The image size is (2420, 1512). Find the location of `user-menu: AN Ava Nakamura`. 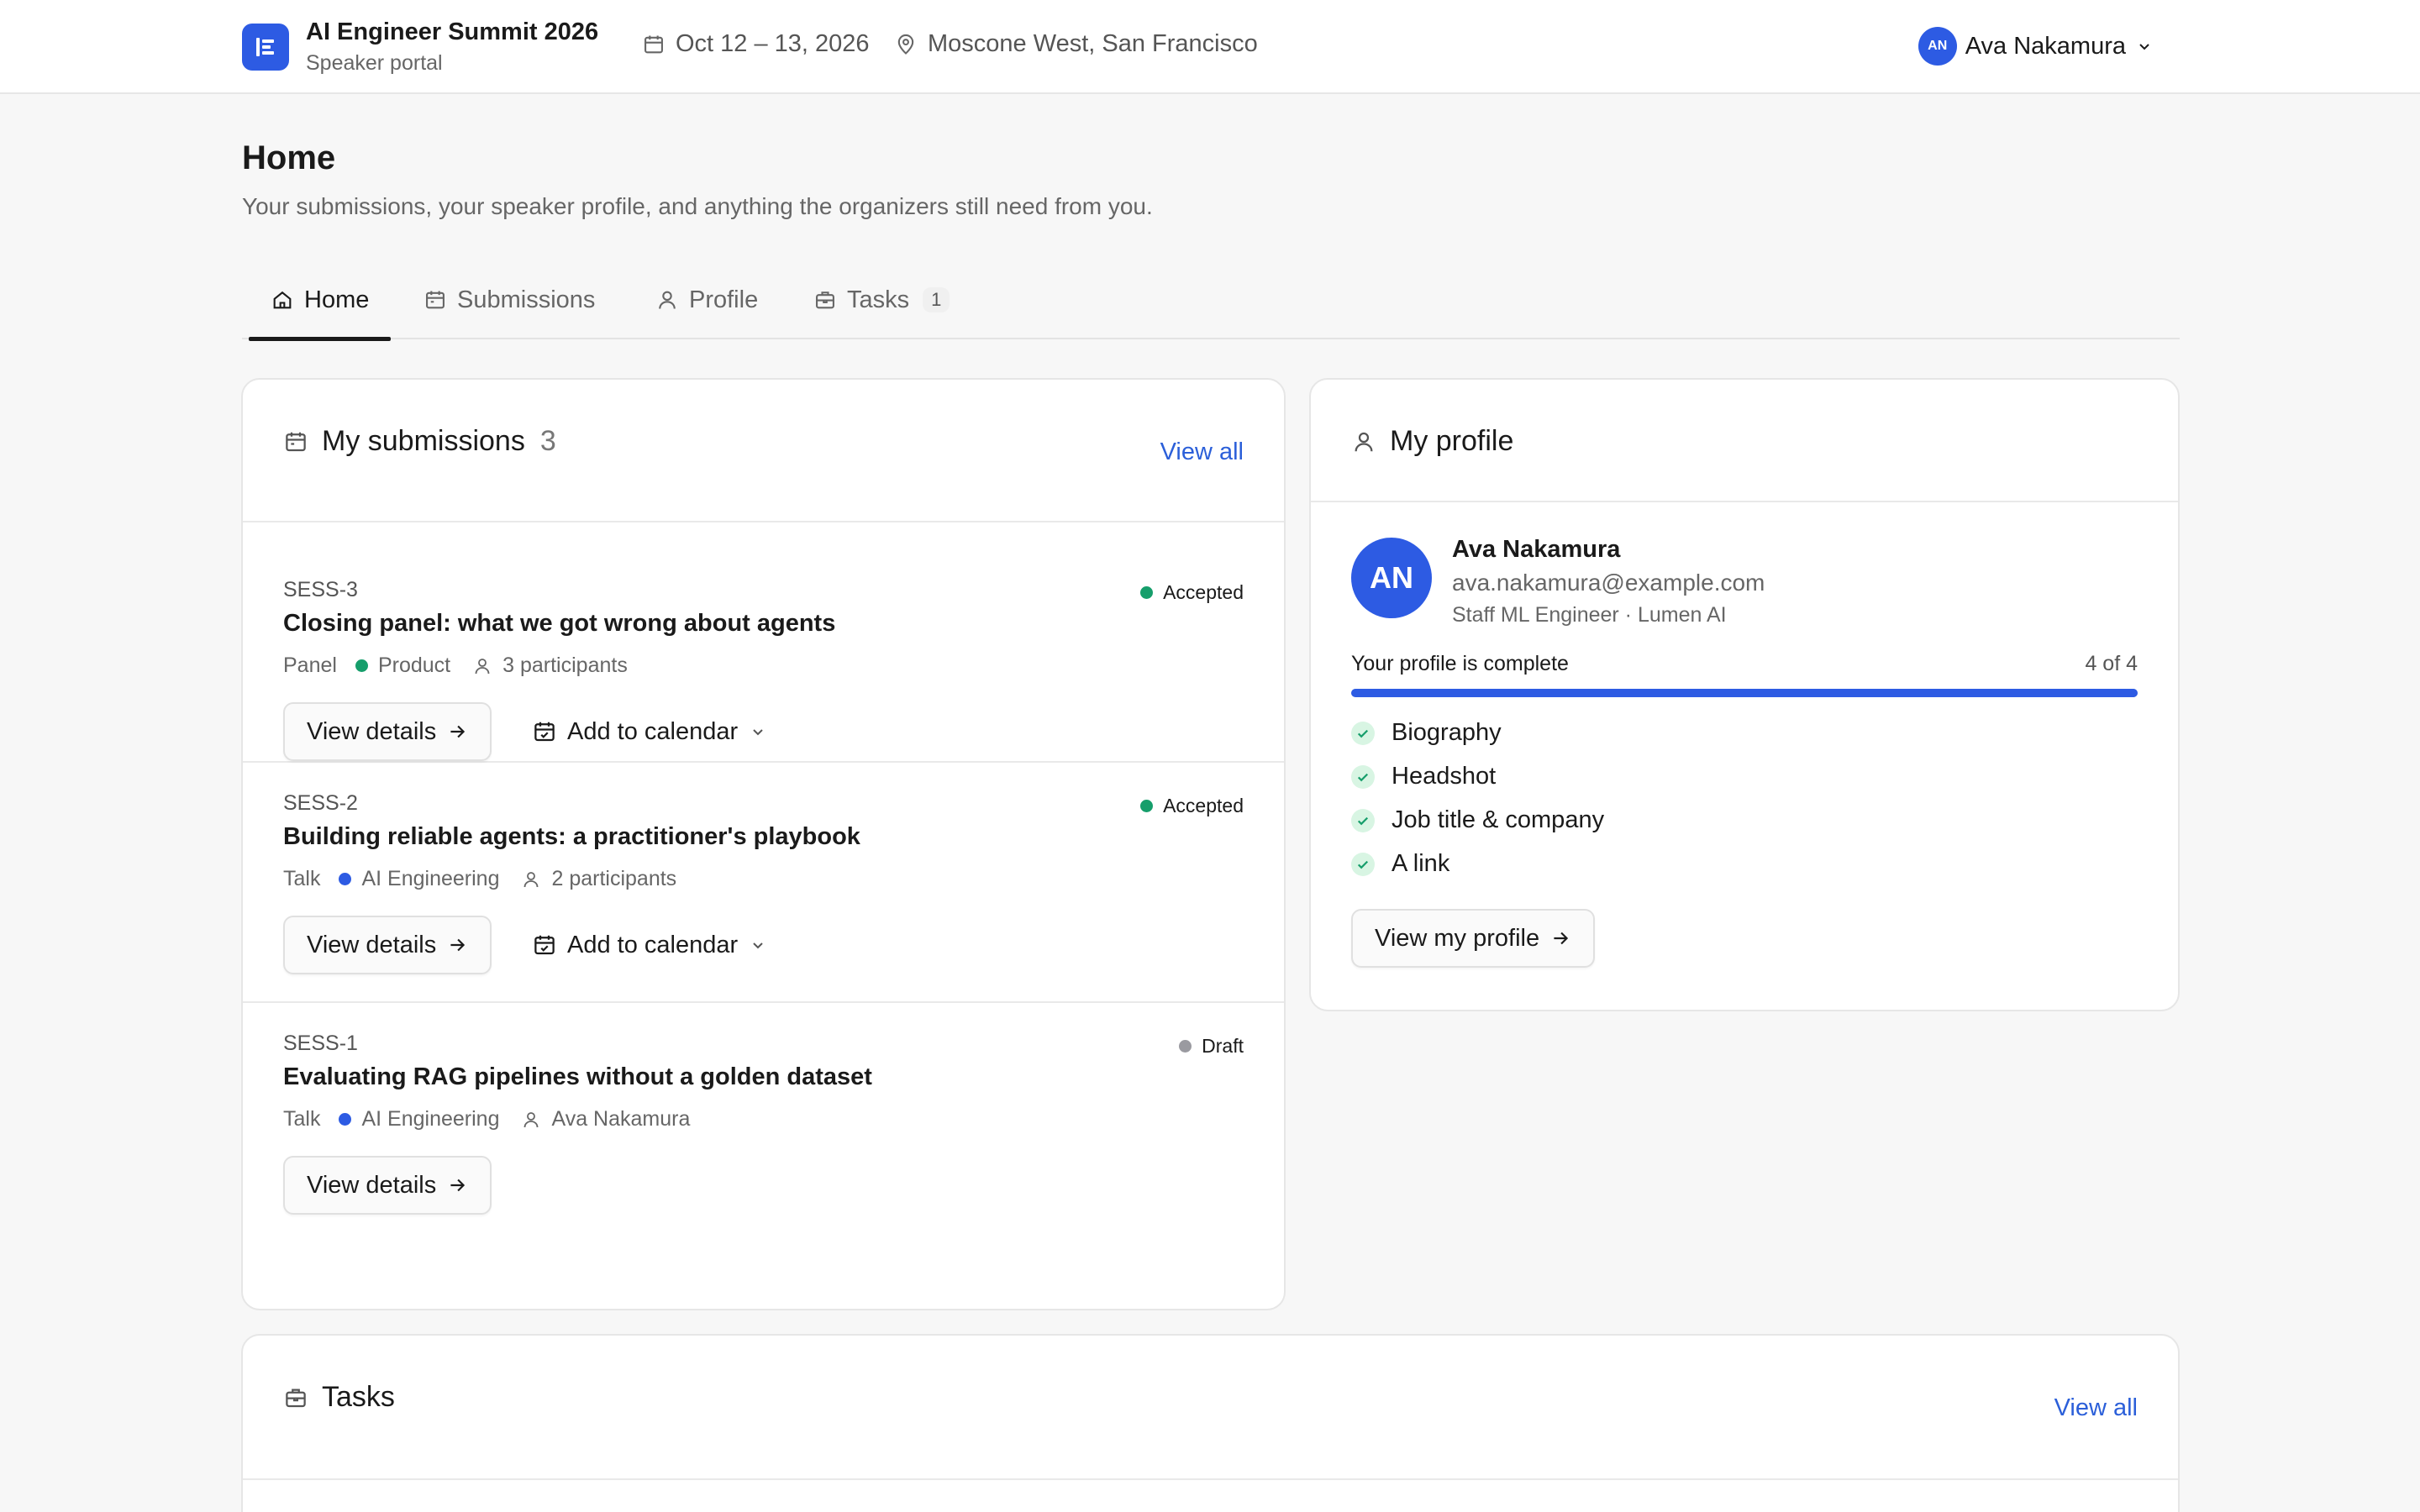

user-menu: AN Ava Nakamura is located at coordinates (2036, 46).